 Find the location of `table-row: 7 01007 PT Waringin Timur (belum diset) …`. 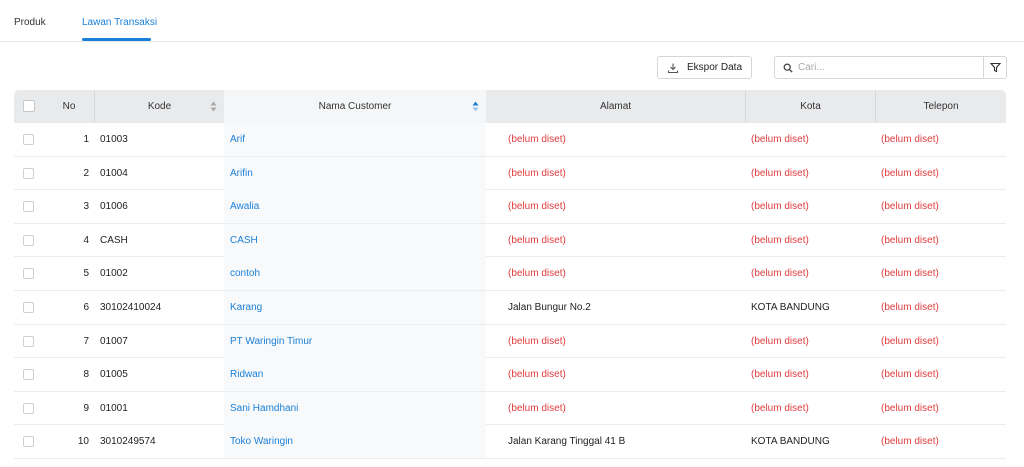

table-row: 7 01007 PT Waringin Timur (belum diset) … is located at coordinates (510, 341).